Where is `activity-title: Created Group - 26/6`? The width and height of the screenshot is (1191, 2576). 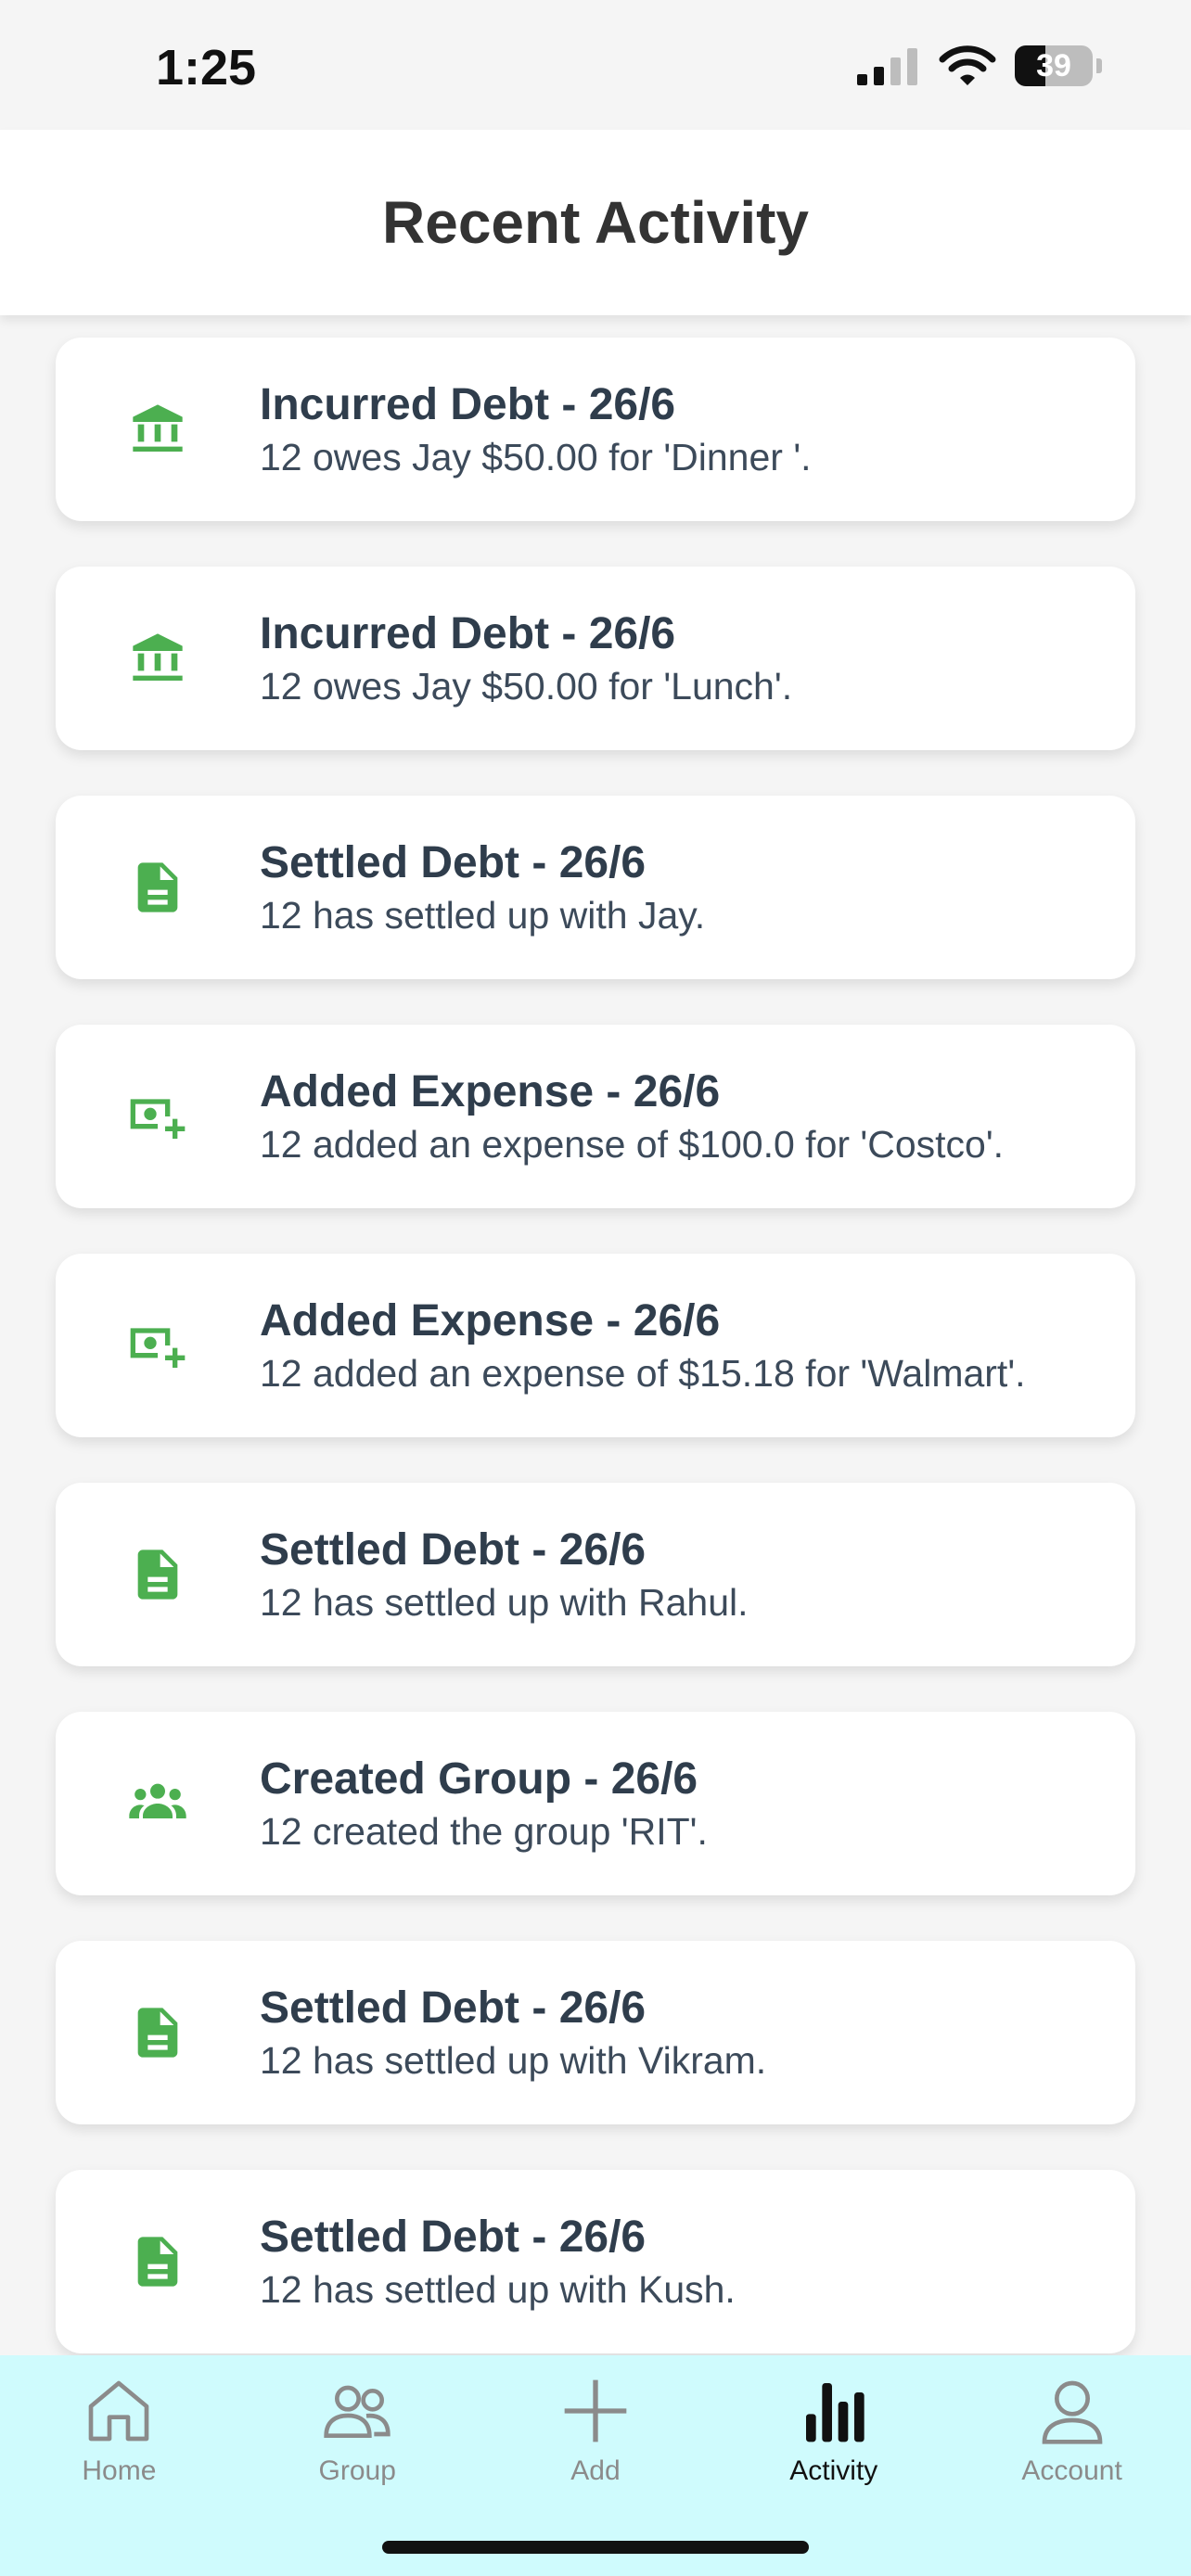 activity-title: Created Group - 26/6 is located at coordinates (479, 1779).